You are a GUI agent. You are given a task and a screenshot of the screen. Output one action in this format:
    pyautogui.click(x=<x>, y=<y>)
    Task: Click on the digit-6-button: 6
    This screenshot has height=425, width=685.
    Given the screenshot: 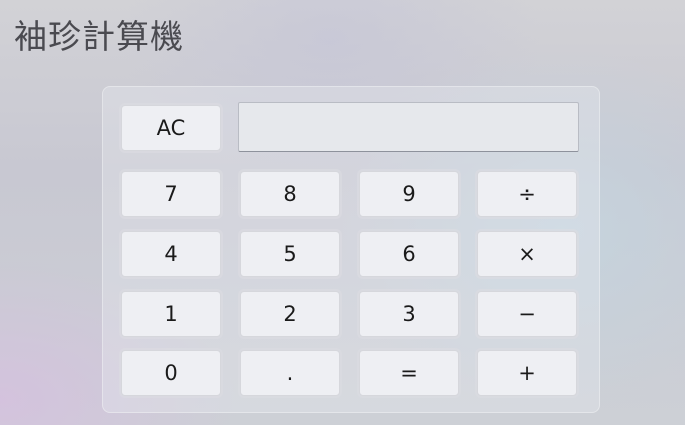 What is the action you would take?
    pyautogui.click(x=409, y=254)
    